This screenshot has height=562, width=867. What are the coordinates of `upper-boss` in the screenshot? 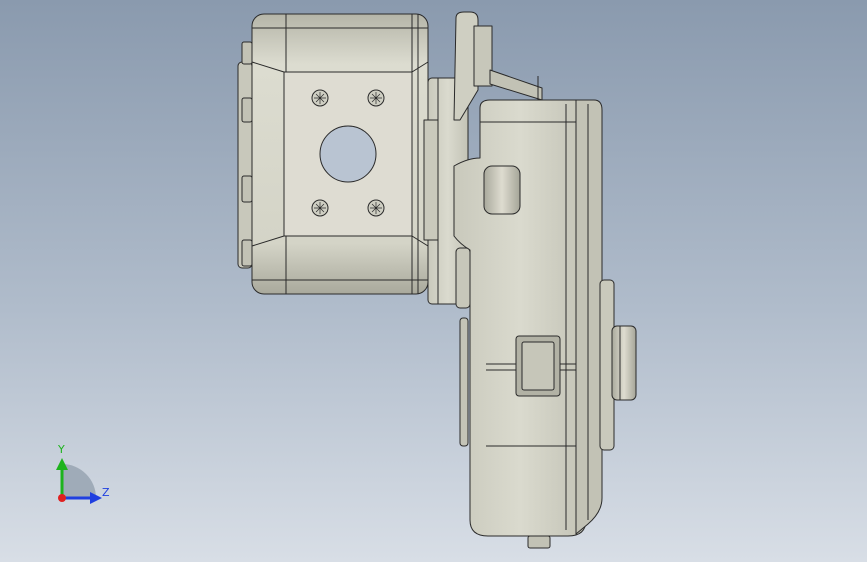 It's located at (502, 190).